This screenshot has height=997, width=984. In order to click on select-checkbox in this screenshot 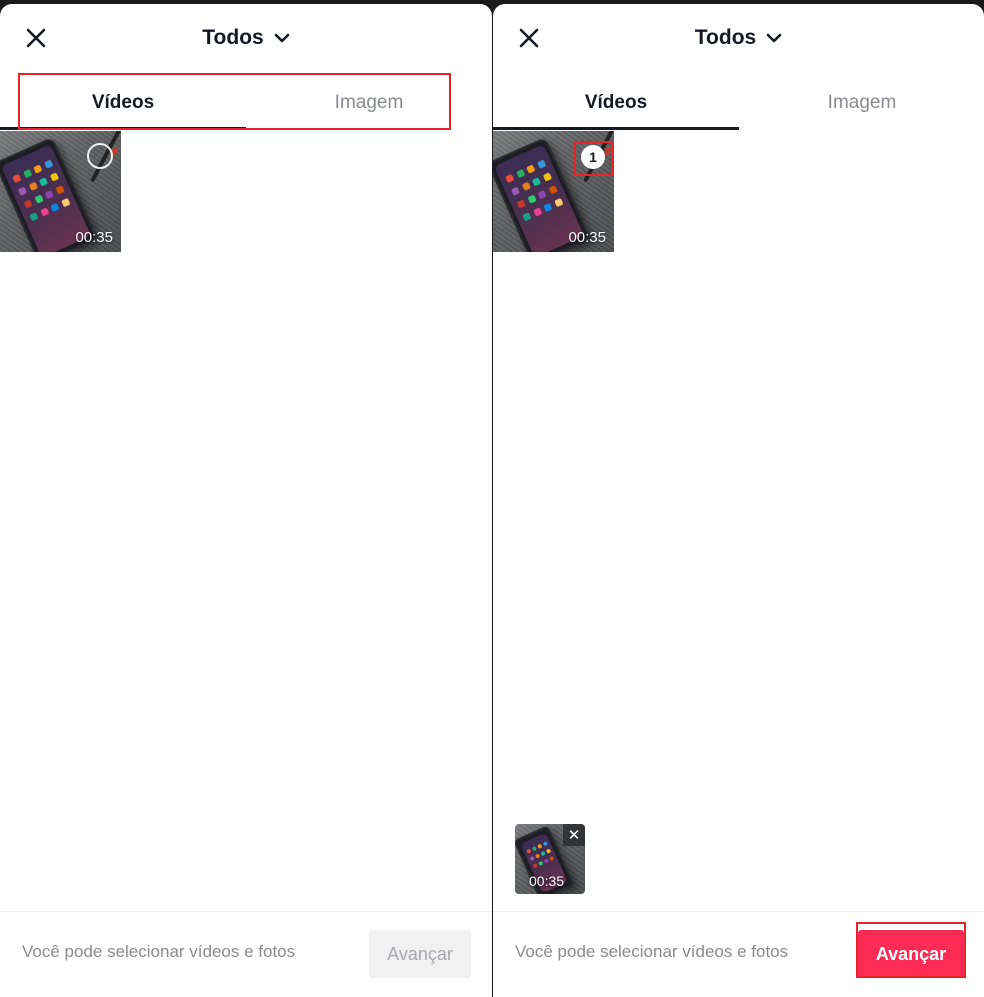, I will do `click(100, 156)`.